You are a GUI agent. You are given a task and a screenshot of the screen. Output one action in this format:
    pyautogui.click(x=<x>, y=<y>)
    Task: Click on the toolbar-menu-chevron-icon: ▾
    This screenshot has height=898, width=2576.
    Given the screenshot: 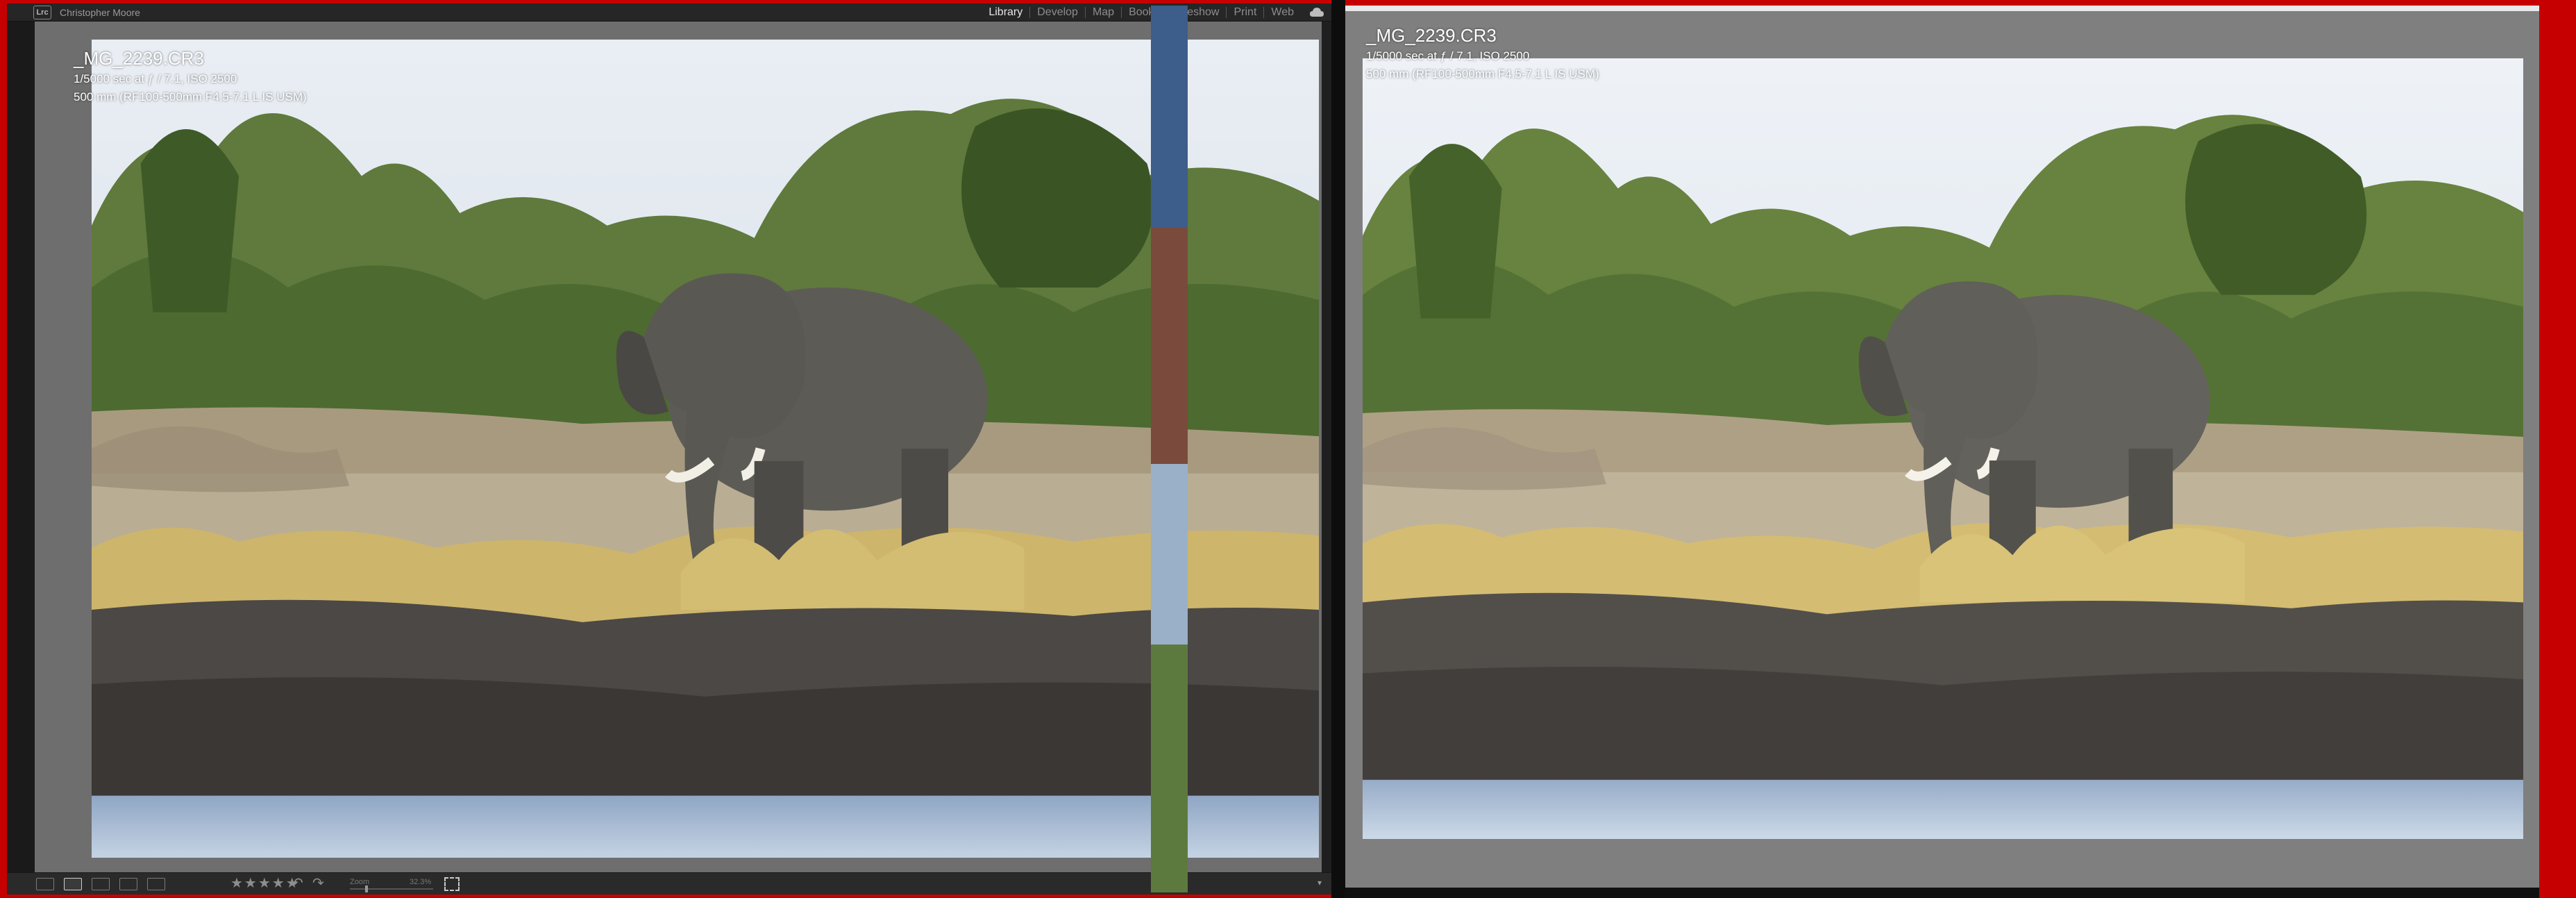 What is the action you would take?
    pyautogui.click(x=1320, y=883)
    